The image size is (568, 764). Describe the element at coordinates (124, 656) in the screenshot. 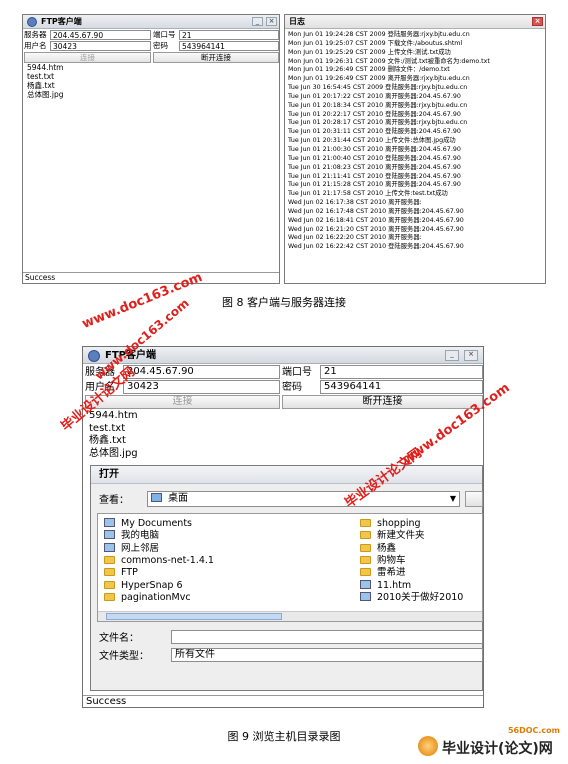

I see `filetype-label: 文件类型：` at that location.